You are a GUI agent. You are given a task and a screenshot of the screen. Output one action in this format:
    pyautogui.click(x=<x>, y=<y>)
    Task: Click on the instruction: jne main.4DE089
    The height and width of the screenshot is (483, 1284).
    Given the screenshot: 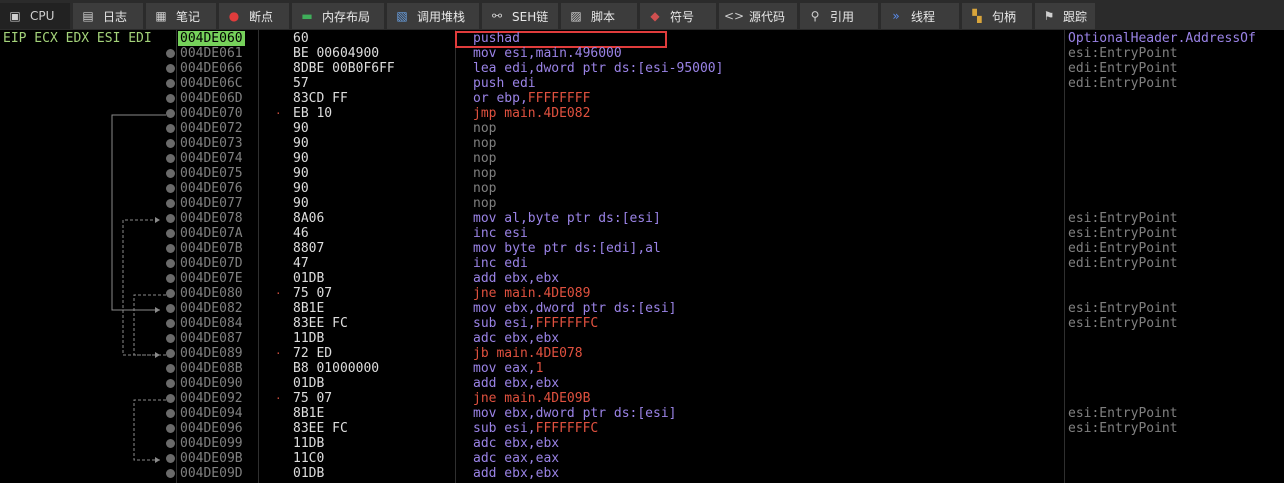 What is the action you would take?
    pyautogui.click(x=531, y=293)
    